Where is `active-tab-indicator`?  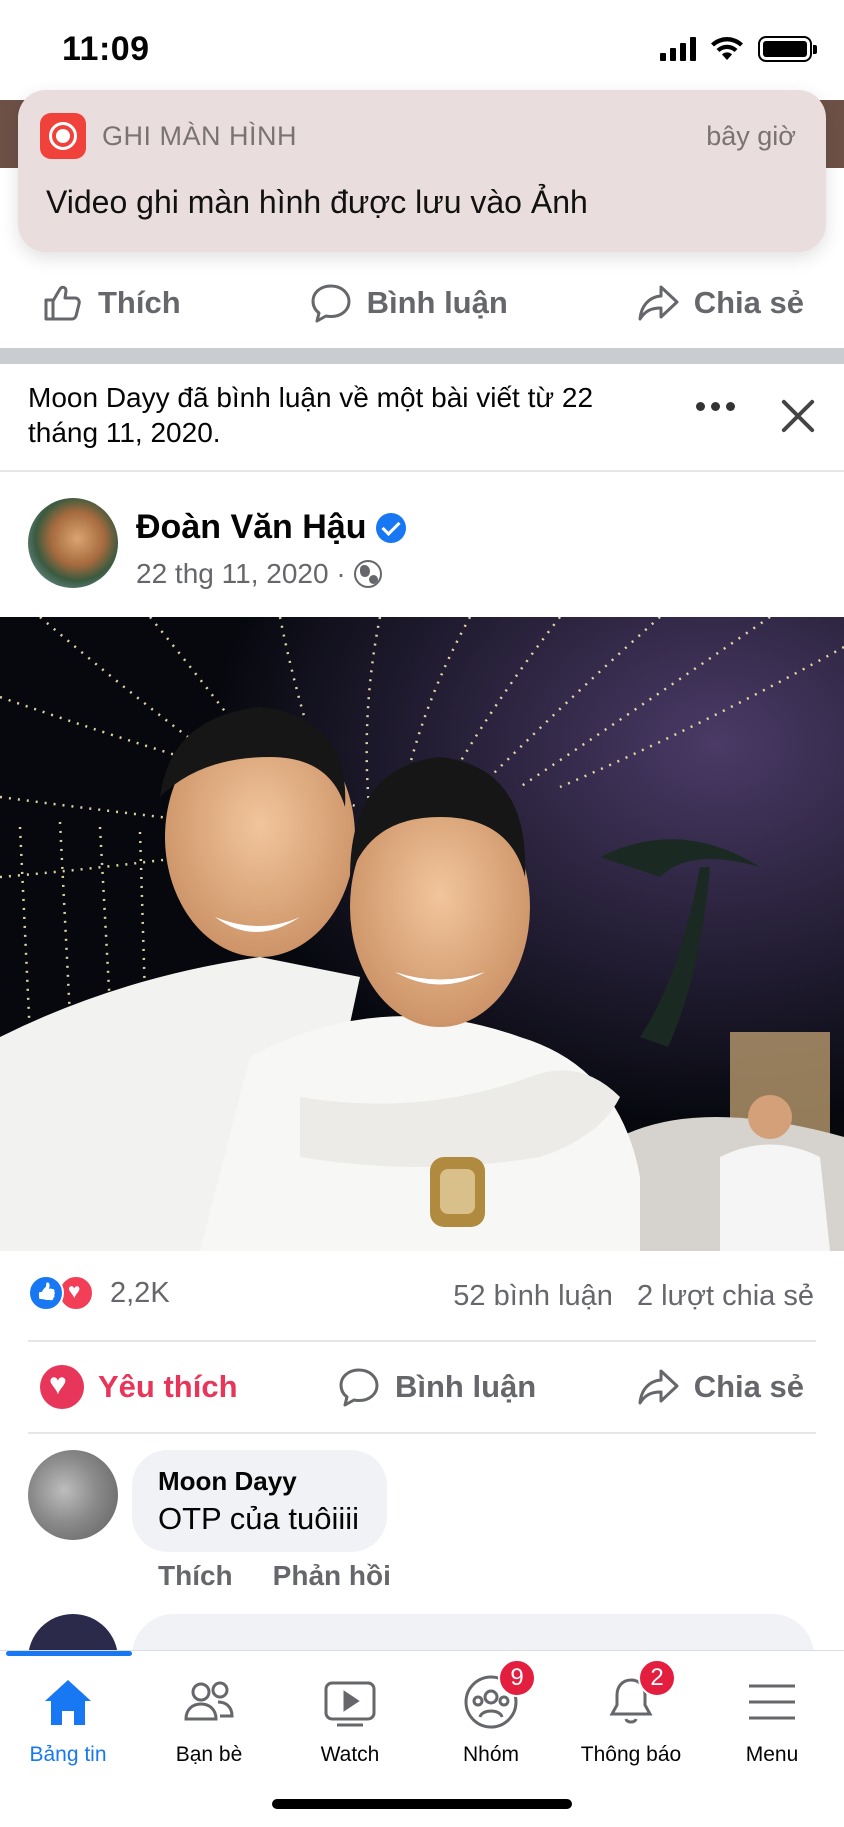 active-tab-indicator is located at coordinates (69, 1653).